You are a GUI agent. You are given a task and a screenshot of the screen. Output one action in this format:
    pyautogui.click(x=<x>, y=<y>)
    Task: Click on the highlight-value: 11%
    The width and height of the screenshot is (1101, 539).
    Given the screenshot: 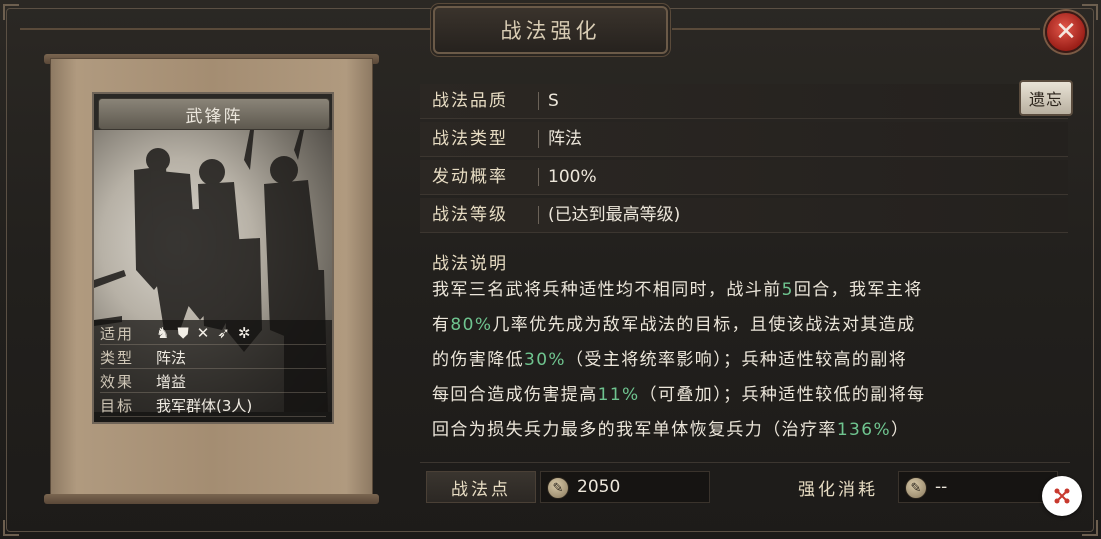 What is the action you would take?
    pyautogui.click(x=618, y=395)
    